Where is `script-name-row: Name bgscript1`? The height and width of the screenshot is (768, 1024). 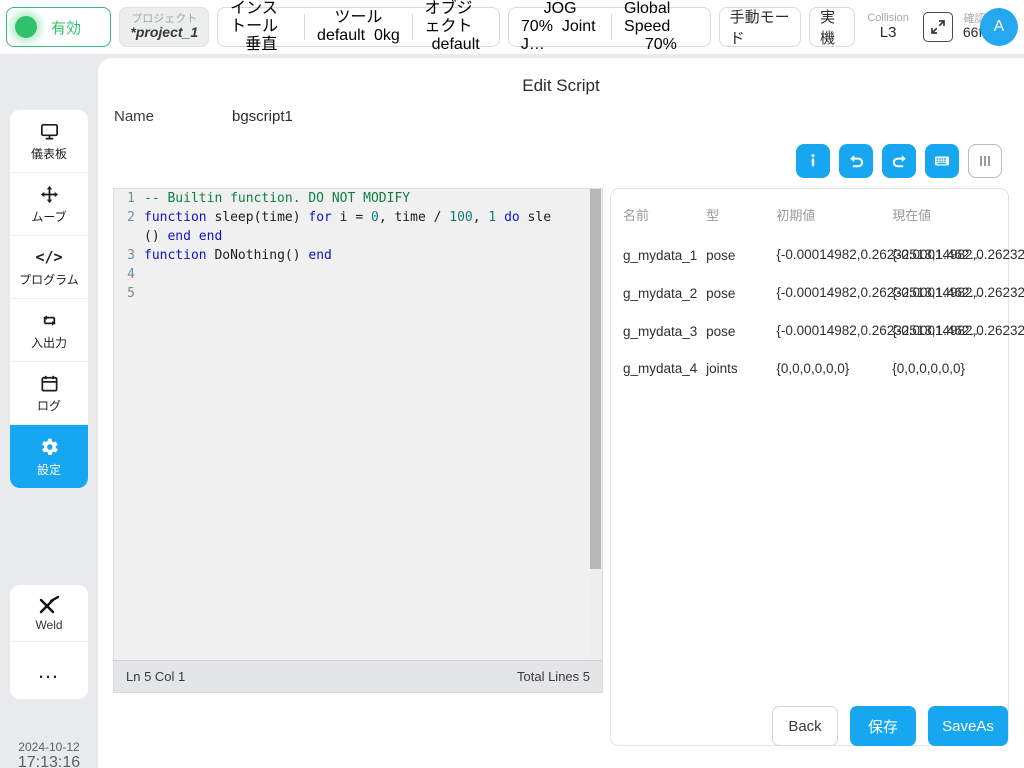 script-name-row: Name bgscript1 is located at coordinates (203, 116).